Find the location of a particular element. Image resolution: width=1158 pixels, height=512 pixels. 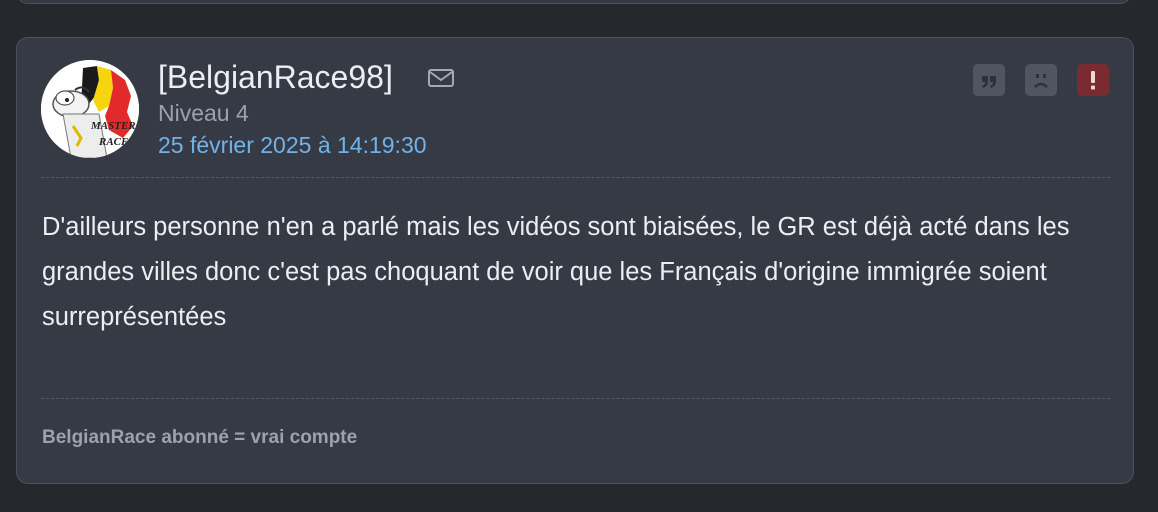

quote-icon is located at coordinates (989, 82).